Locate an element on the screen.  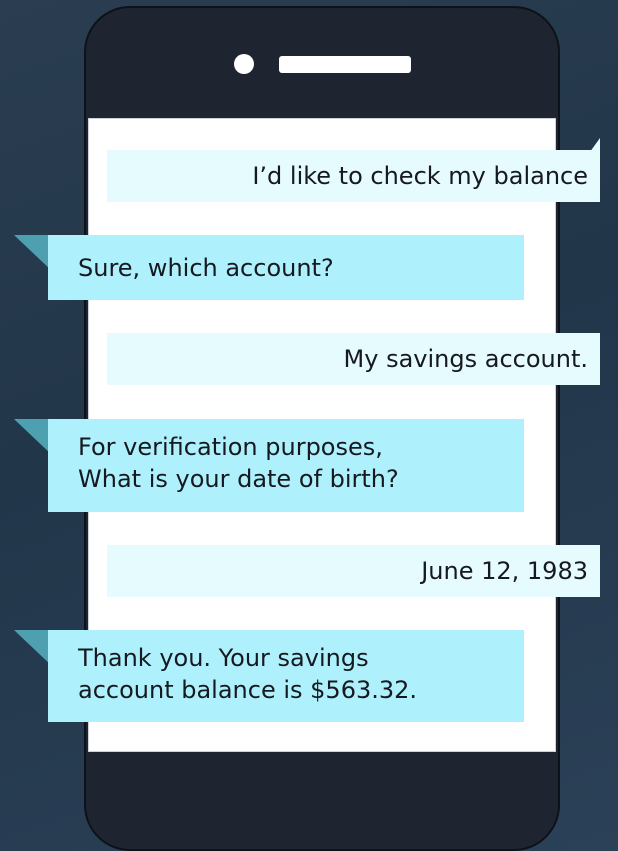
bot-message-bubble: Sure, which account? is located at coordinates (286, 267).